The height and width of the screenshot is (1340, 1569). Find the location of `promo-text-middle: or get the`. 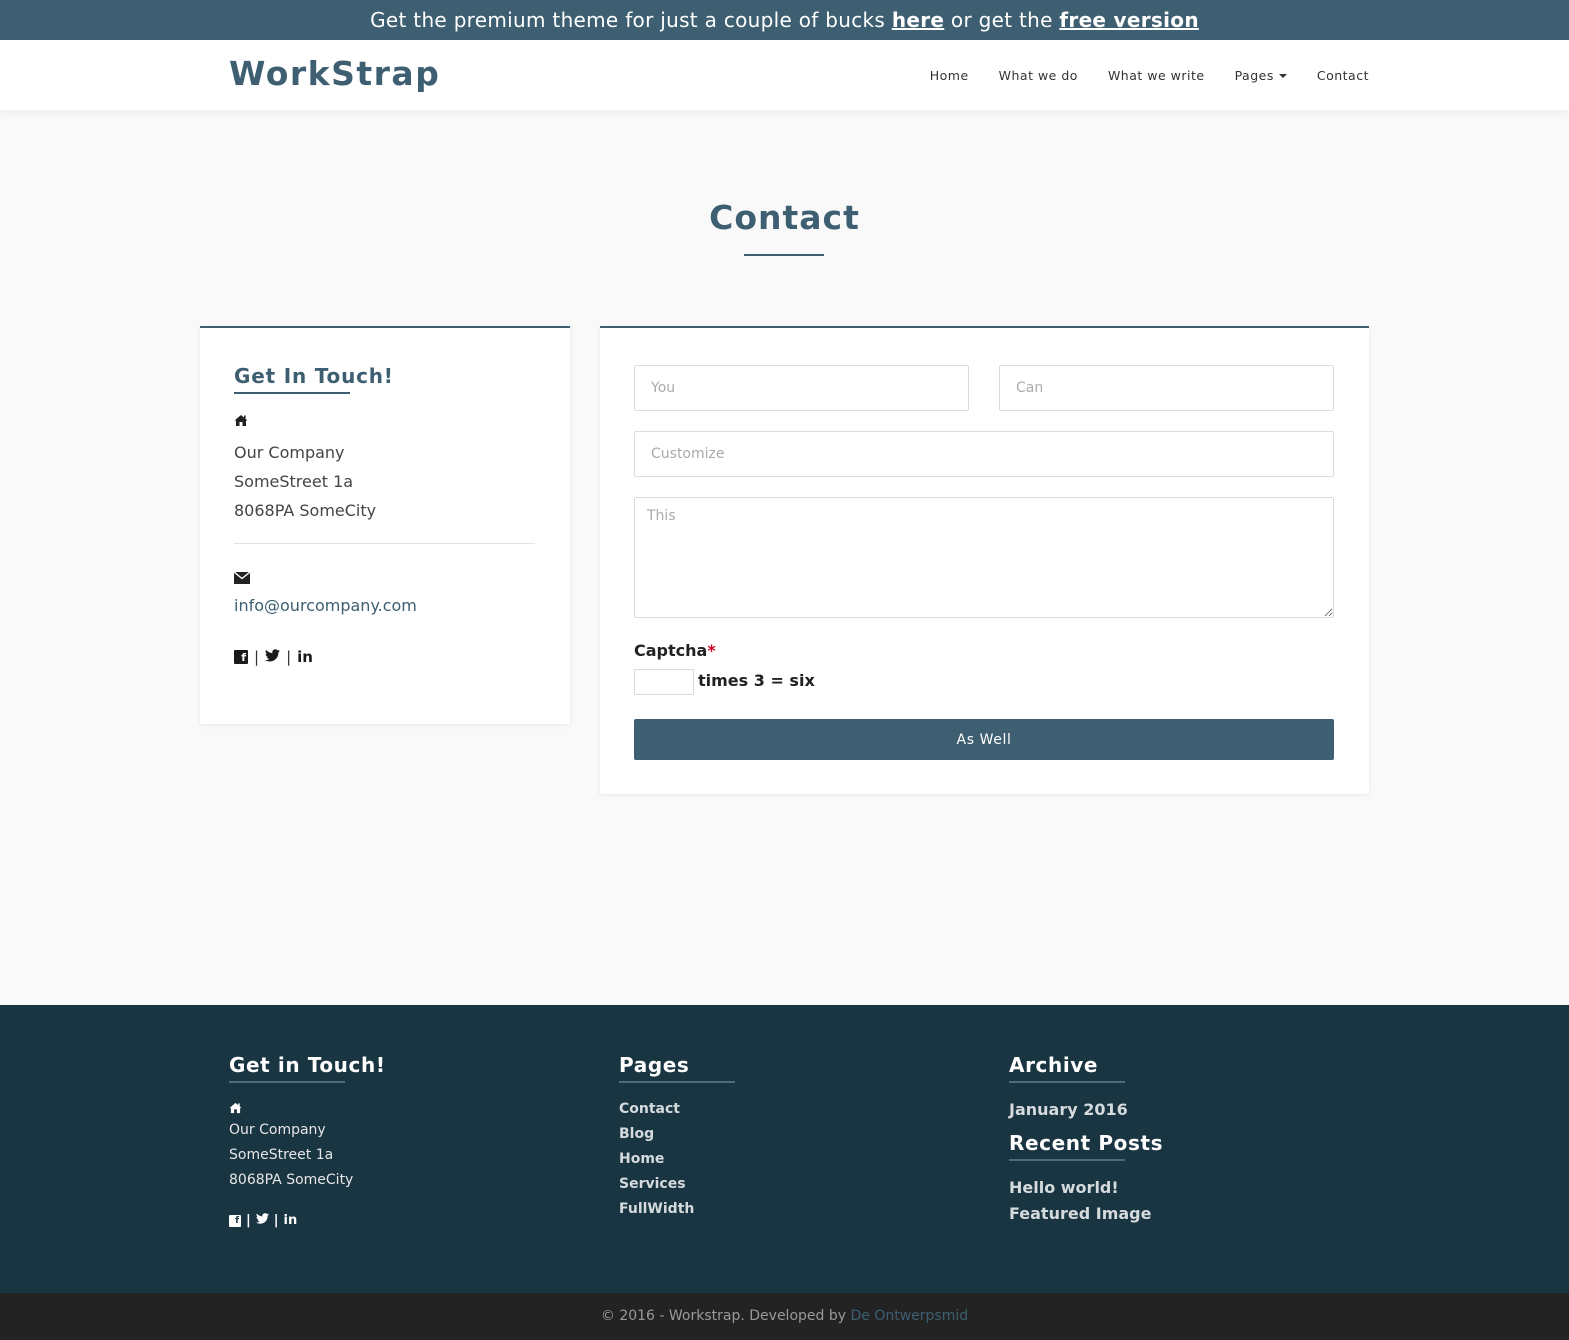

promo-text-middle: or get the is located at coordinates (1002, 20).